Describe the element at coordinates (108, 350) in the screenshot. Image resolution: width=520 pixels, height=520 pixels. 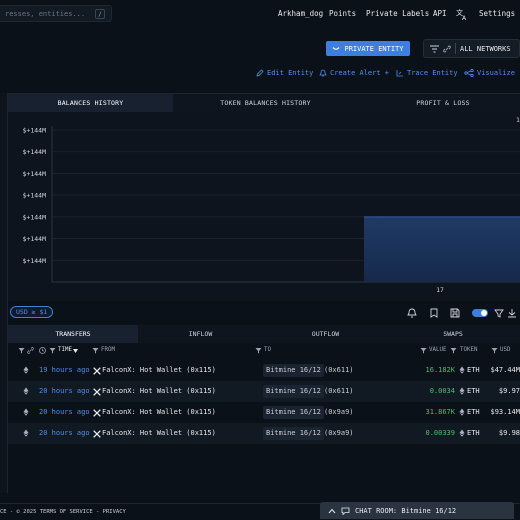
I see `header-from: FROM` at that location.